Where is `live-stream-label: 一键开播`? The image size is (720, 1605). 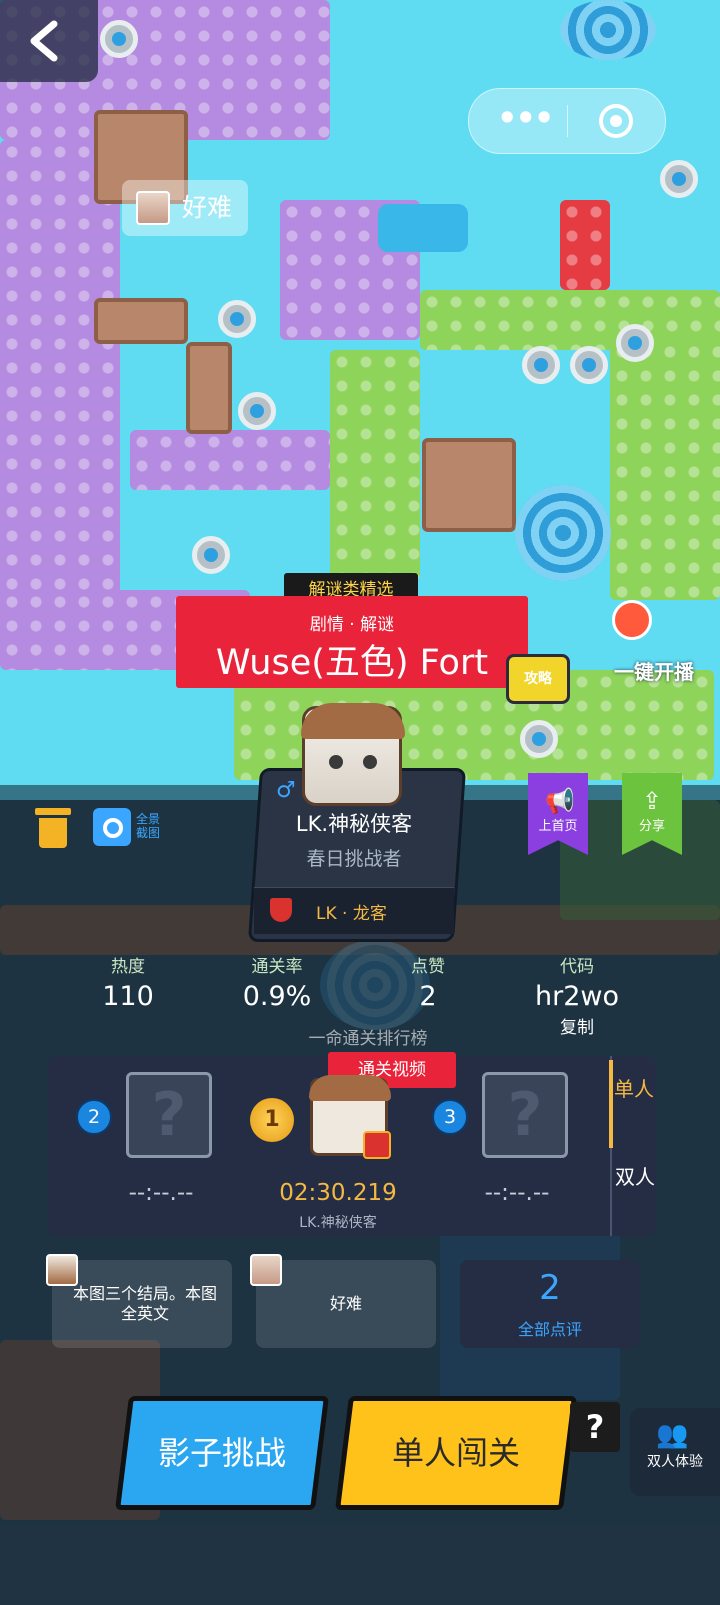
live-stream-label: 一键开播 is located at coordinates (654, 672).